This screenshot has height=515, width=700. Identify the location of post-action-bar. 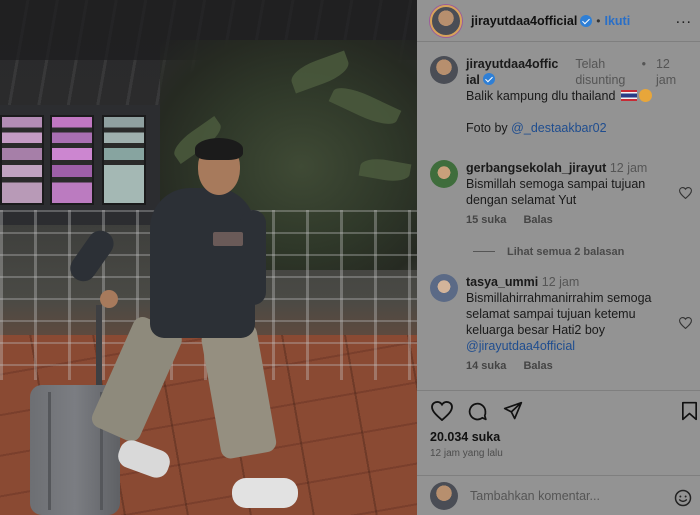
(558, 410).